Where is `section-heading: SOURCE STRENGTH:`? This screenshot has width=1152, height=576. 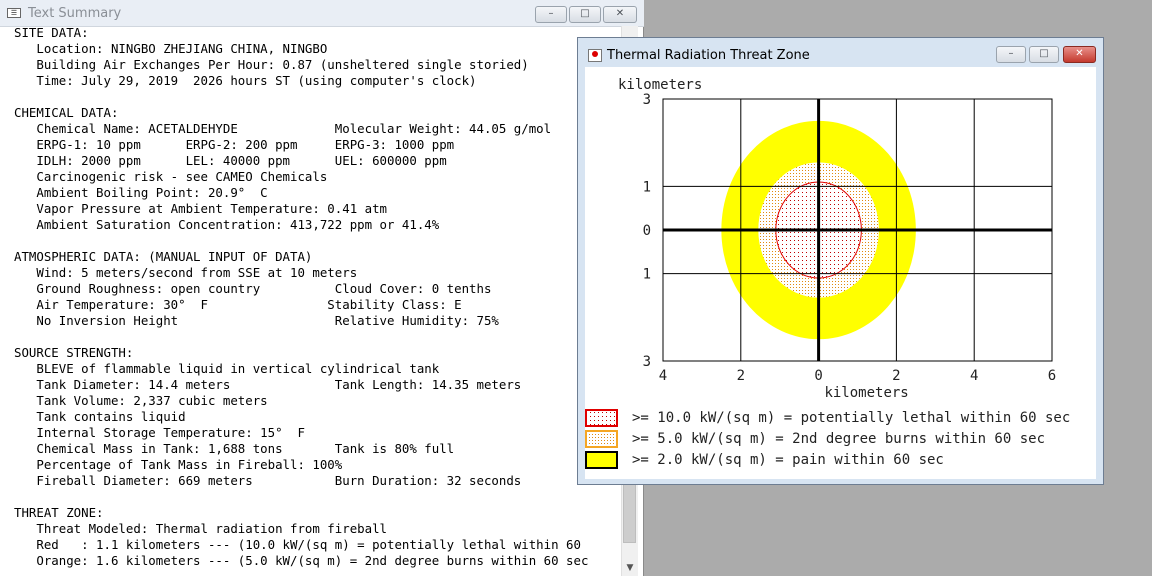 section-heading: SOURCE STRENGTH: is located at coordinates (74, 352).